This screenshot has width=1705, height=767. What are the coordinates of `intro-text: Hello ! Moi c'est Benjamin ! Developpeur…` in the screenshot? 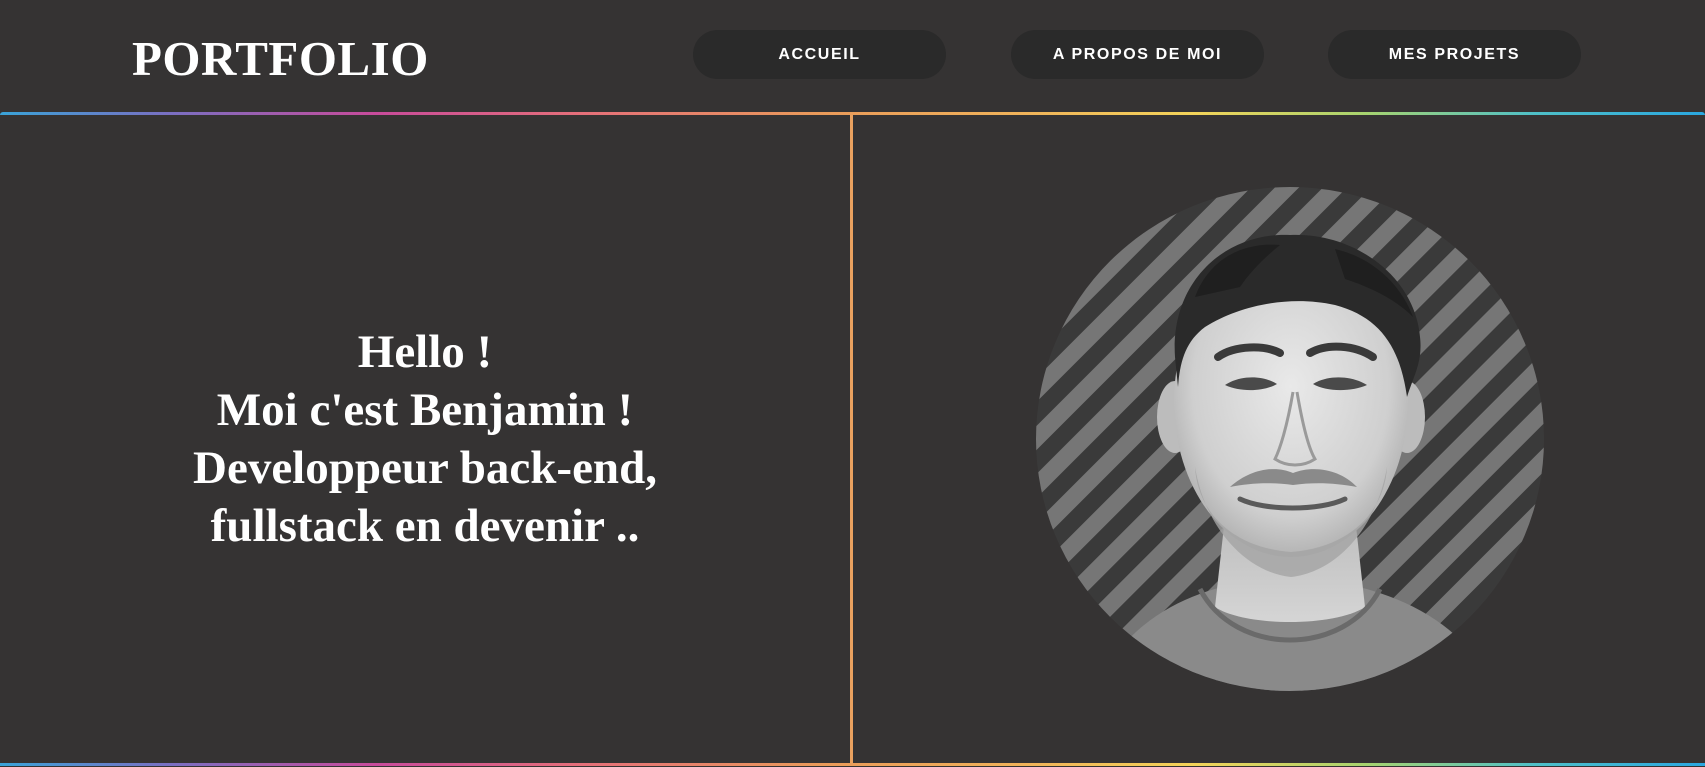 It's located at (425, 439).